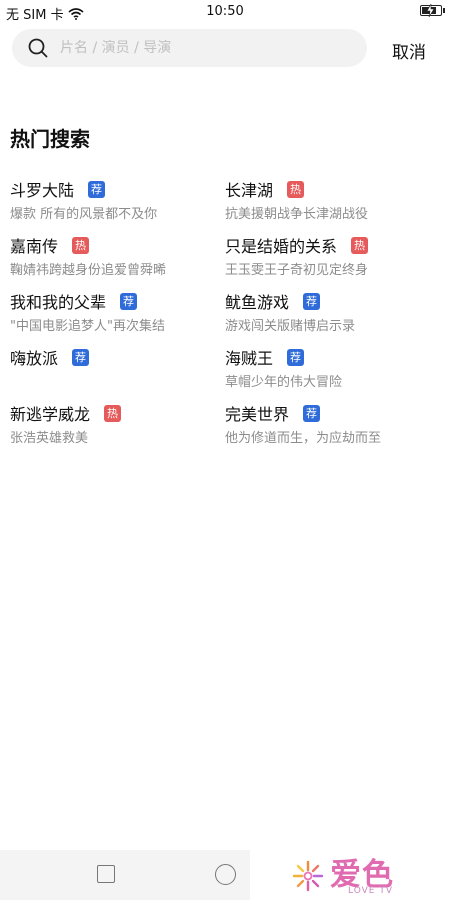 This screenshot has height=900, width=450. I want to click on hot-search-item-subtitle: 抗美援朝战争长津湖战役, so click(297, 214).